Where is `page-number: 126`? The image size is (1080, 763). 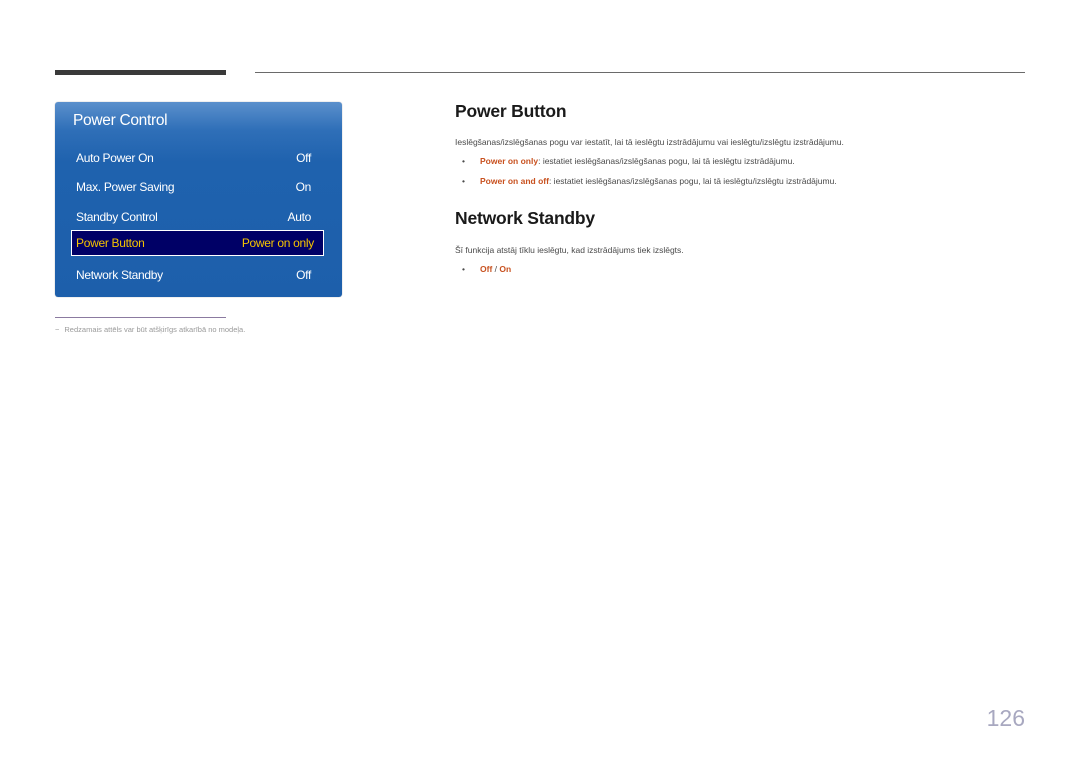
page-number: 126 is located at coordinates (1005, 718).